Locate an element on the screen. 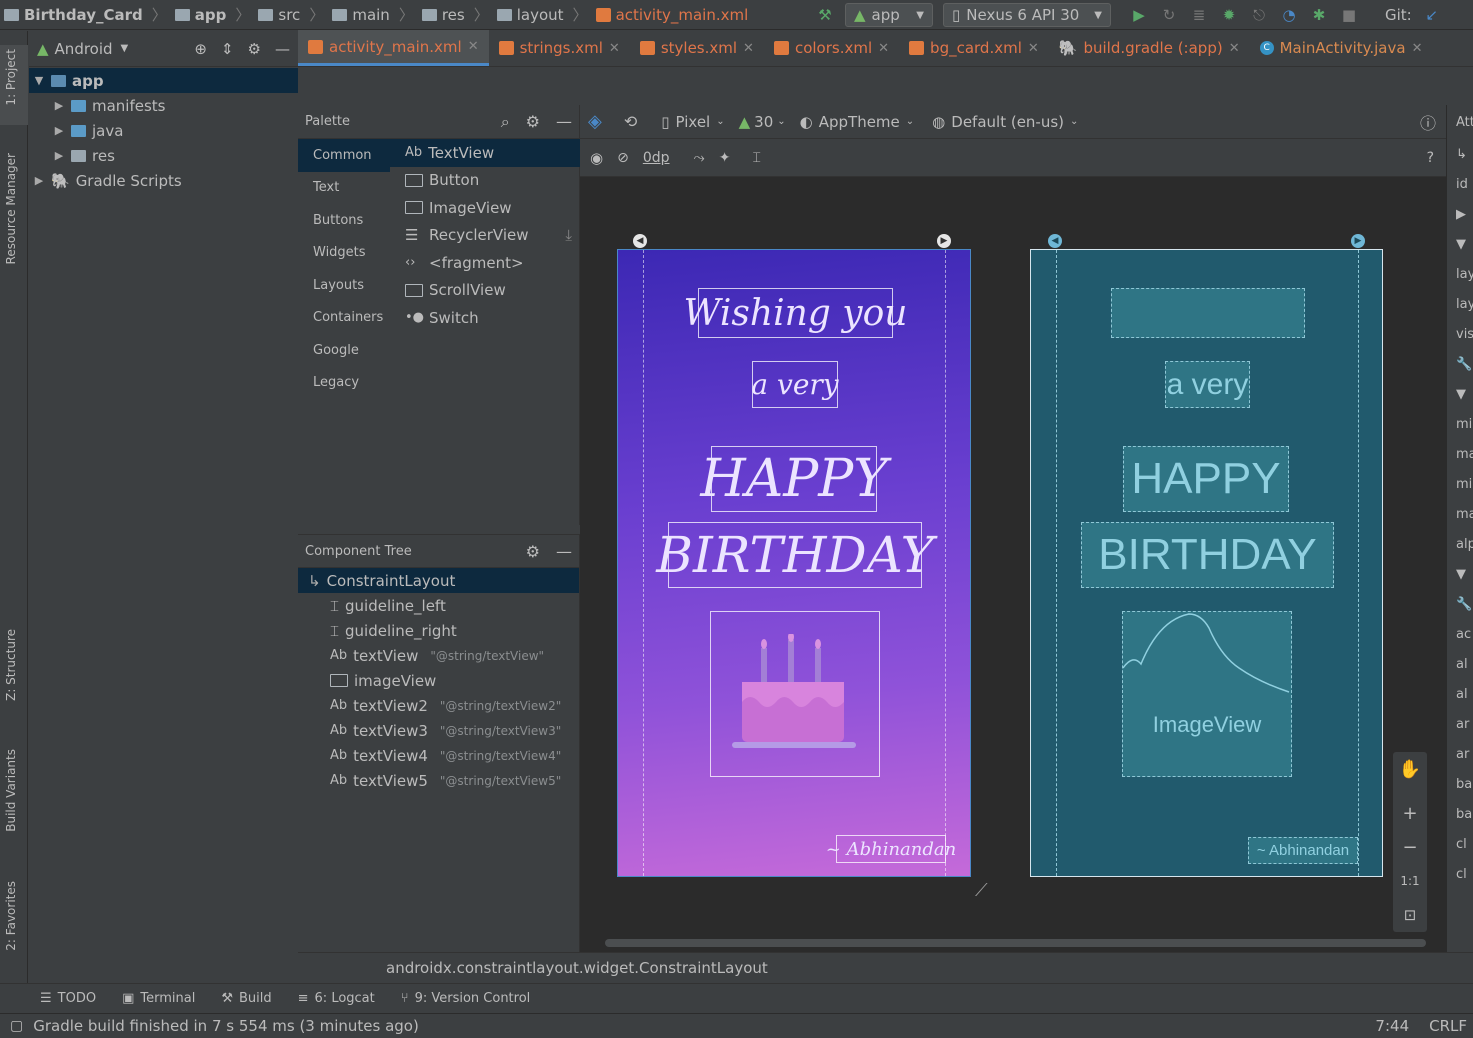 The width and height of the screenshot is (1473, 1038). tab-main-activity: C MainActivity.java ✕ is located at coordinates (1341, 48).